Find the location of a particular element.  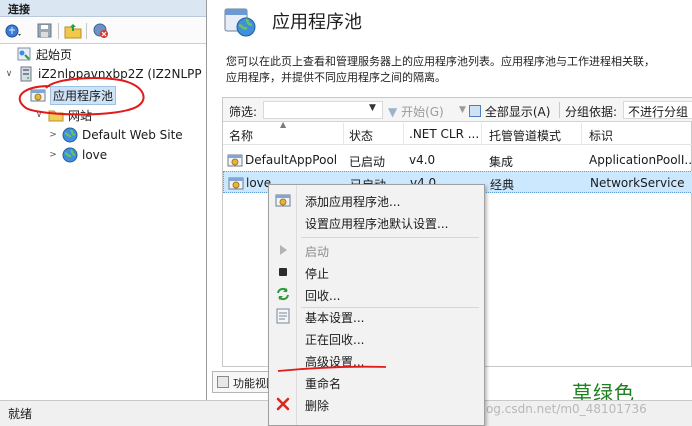

server-icon is located at coordinates (26, 74).